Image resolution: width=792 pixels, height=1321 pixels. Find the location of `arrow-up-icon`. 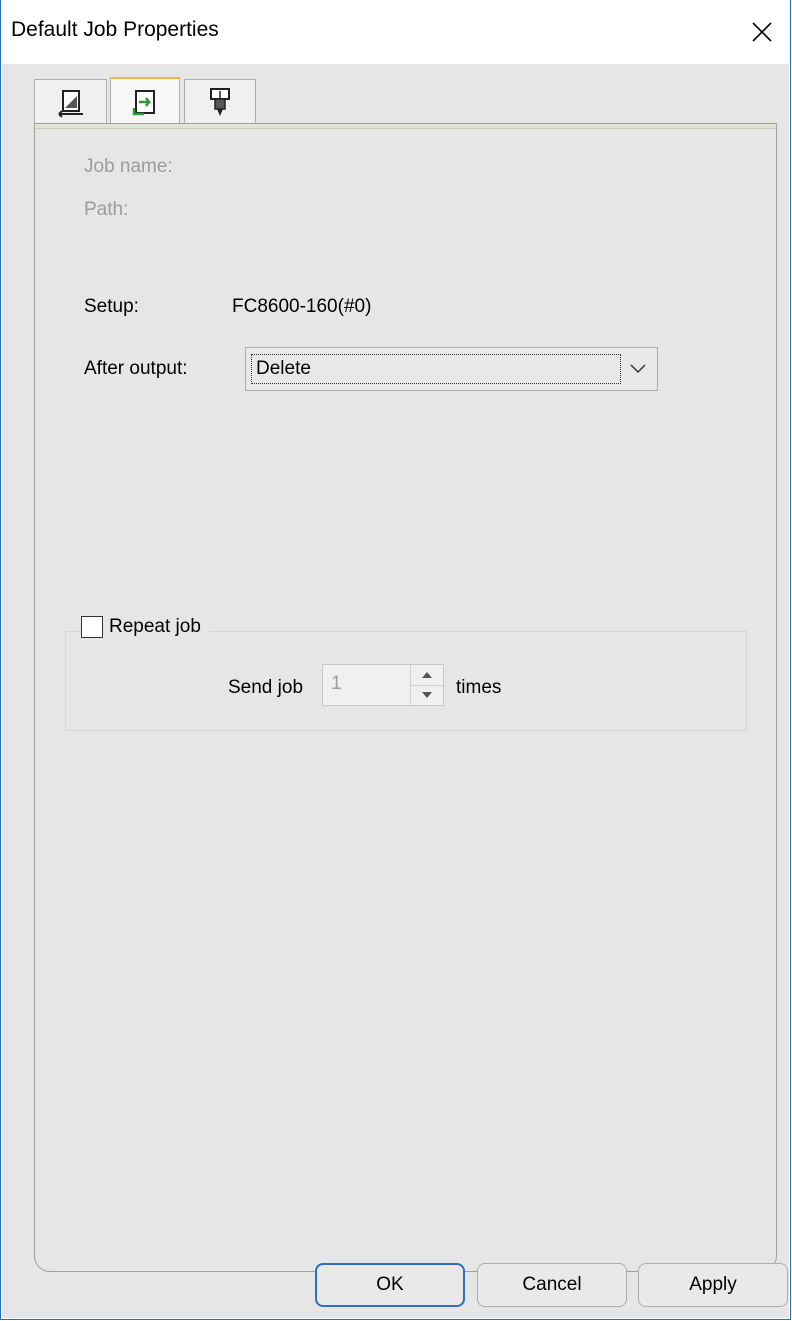

arrow-up-icon is located at coordinates (427, 675).